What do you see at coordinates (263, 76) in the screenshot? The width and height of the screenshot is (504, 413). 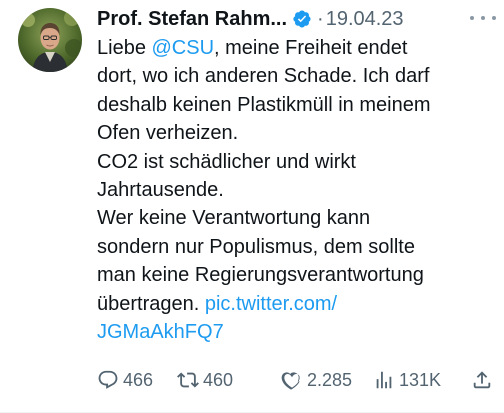 I see `tweet-line: dort, wo ich anderen Schade. Ich darf` at bounding box center [263, 76].